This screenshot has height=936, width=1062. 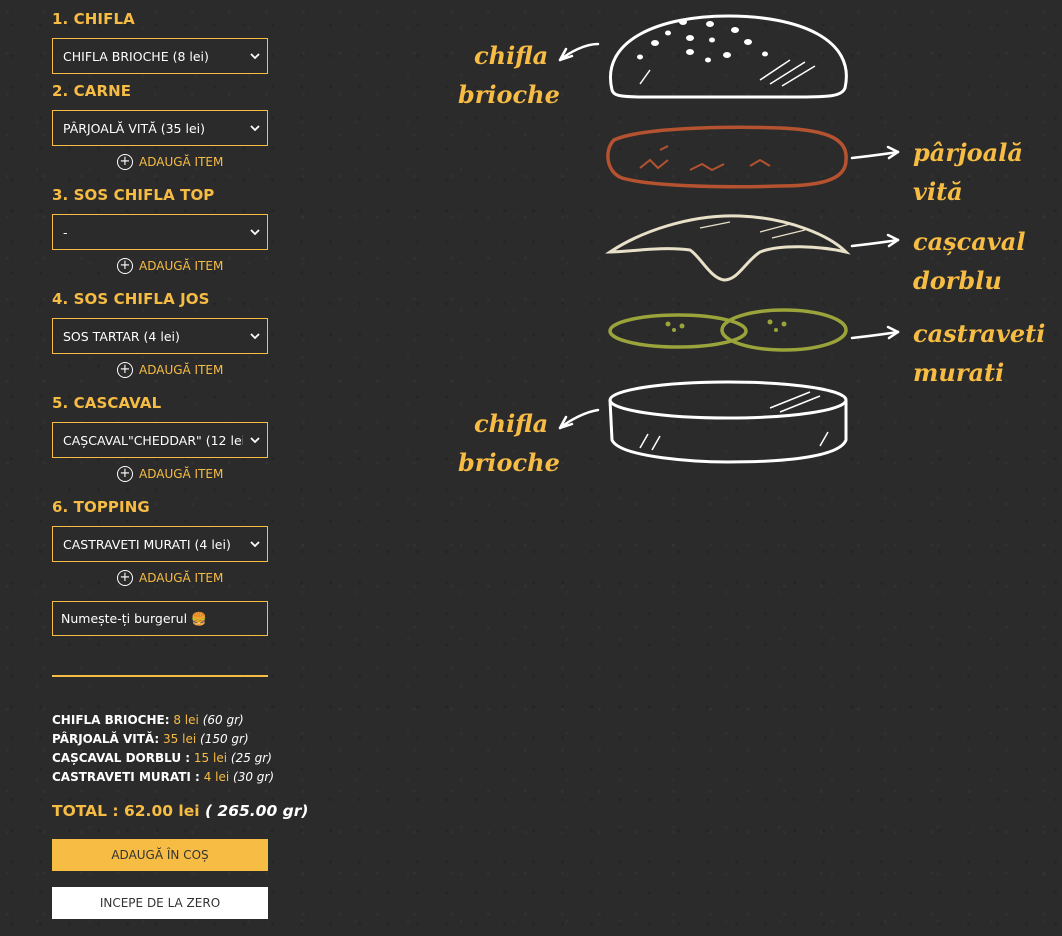 What do you see at coordinates (969, 241) in the screenshot?
I see `label-cheese-line1: cașcaval` at bounding box center [969, 241].